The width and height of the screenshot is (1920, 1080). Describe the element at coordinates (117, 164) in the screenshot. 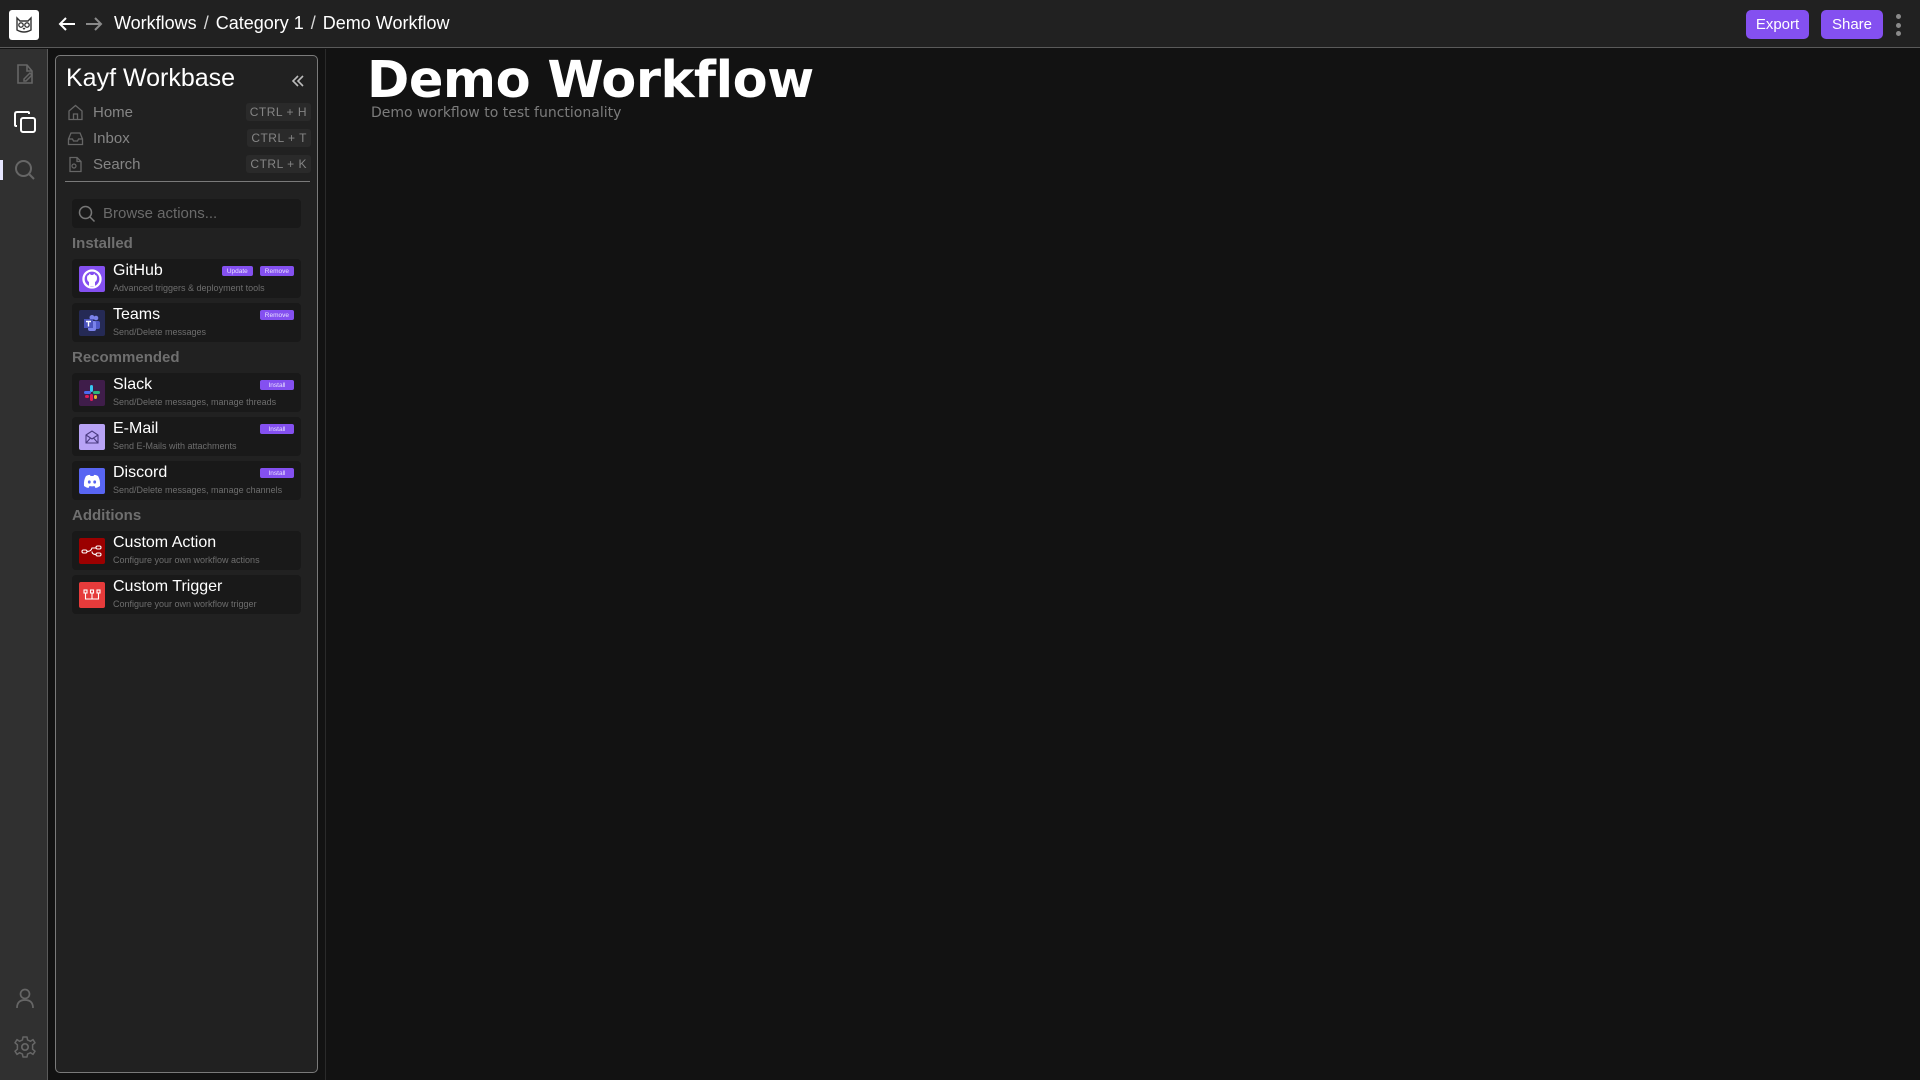

I see `nav-search-label: Search` at that location.